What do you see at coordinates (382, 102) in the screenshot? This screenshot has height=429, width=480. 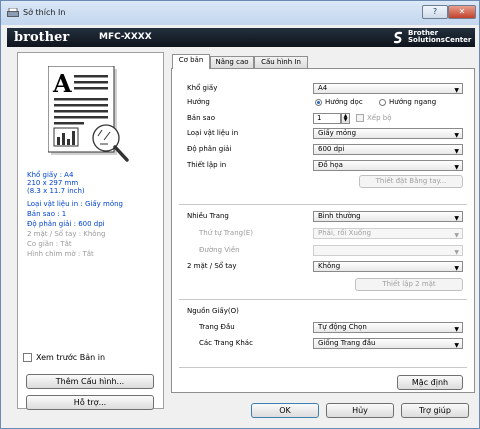 I see `landscape-radio` at bounding box center [382, 102].